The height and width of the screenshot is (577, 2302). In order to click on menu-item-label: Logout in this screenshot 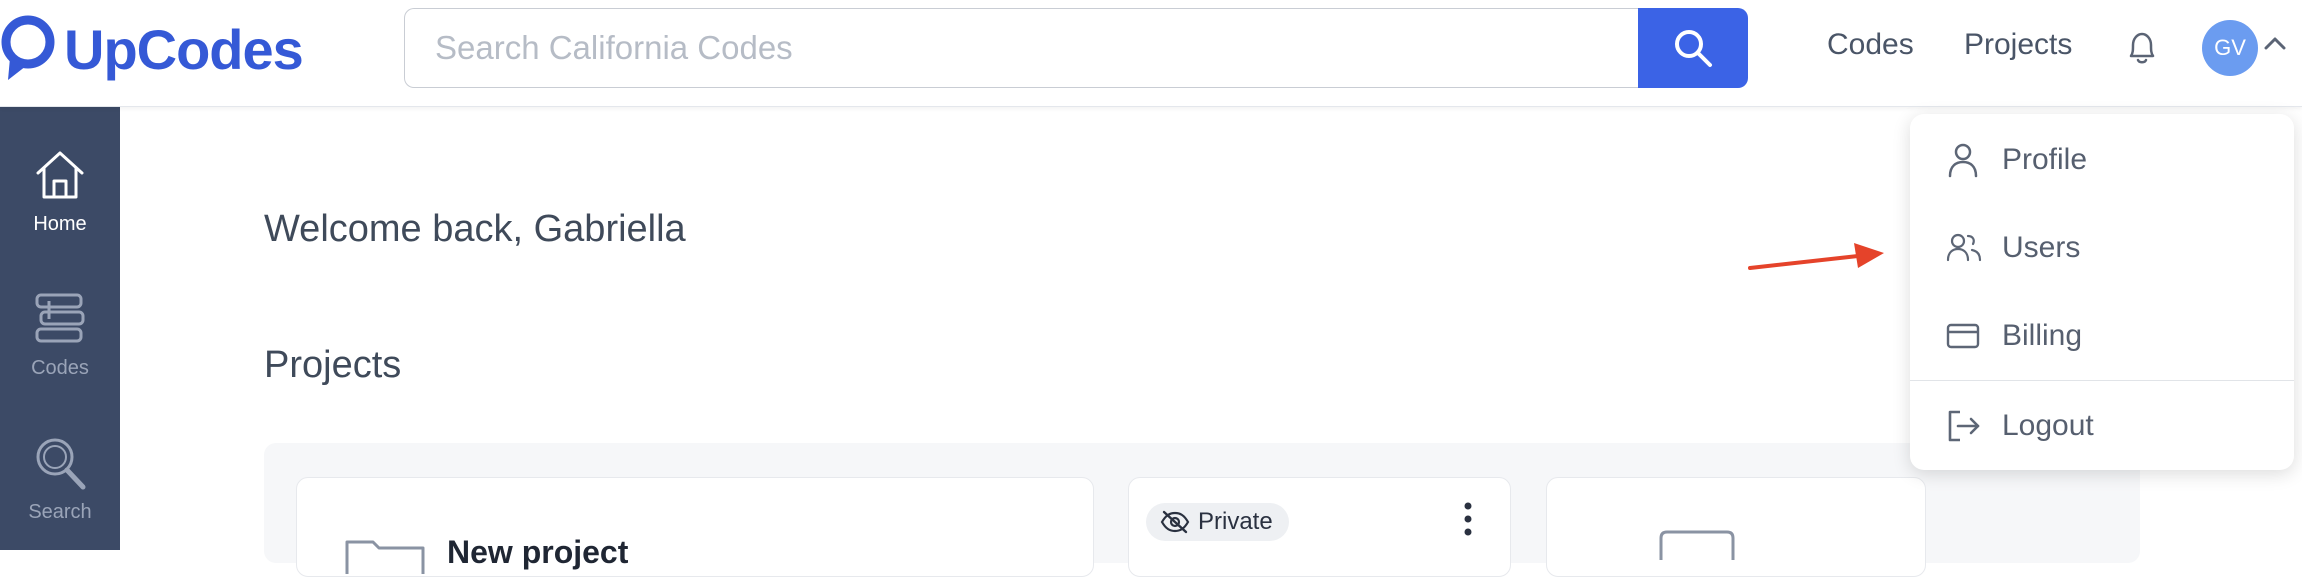, I will do `click(2048, 425)`.